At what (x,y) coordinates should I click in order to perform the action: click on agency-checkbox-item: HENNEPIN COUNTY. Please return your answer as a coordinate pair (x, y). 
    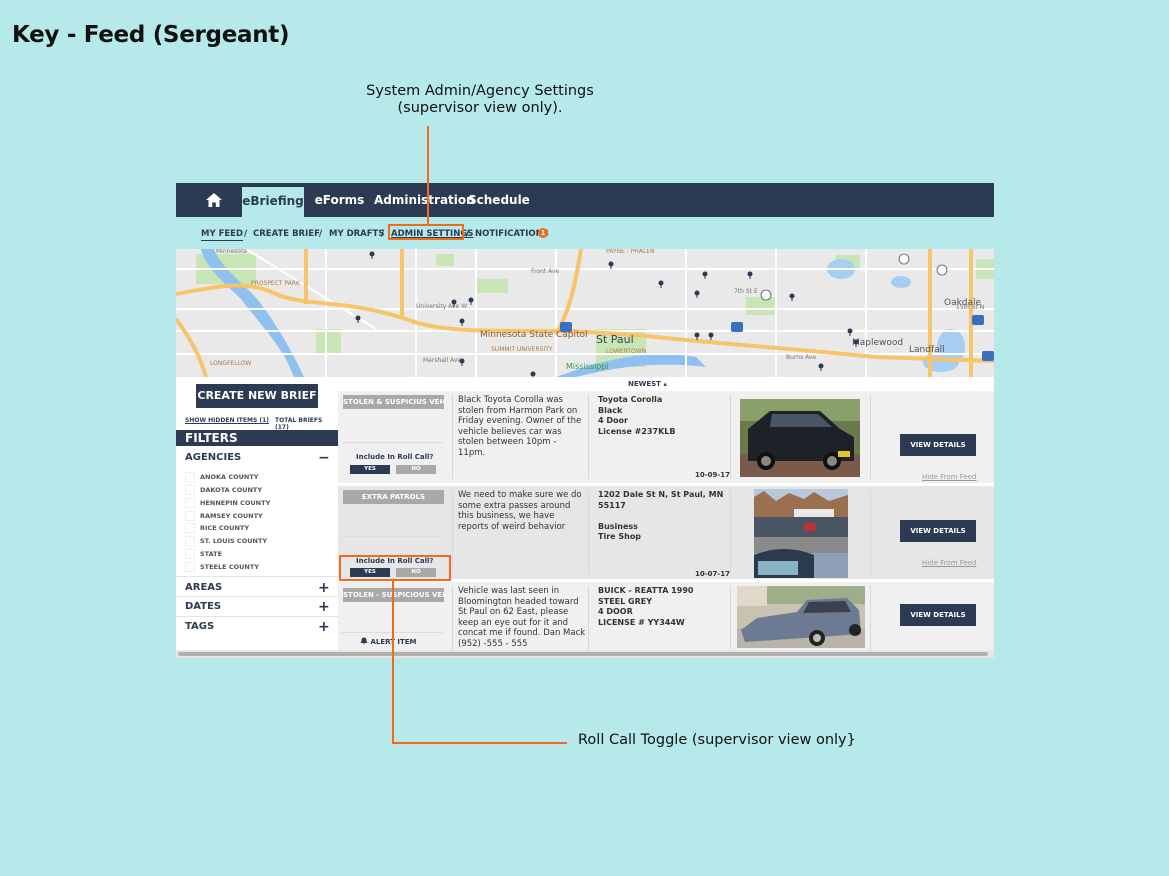
    Looking at the image, I should click on (227, 503).